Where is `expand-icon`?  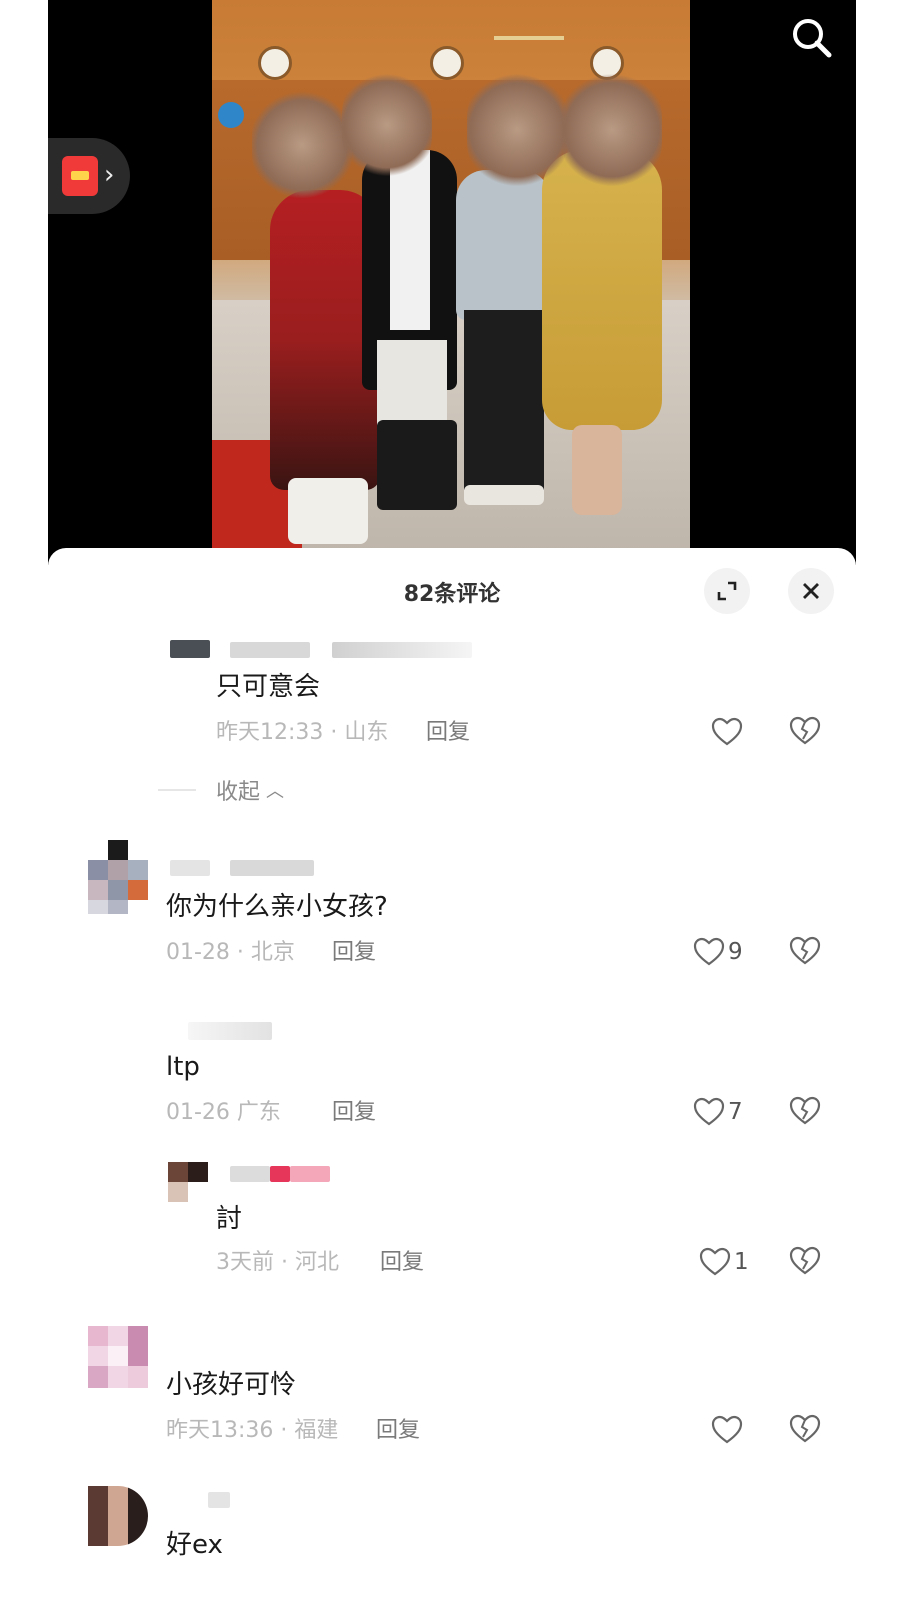 expand-icon is located at coordinates (727, 591).